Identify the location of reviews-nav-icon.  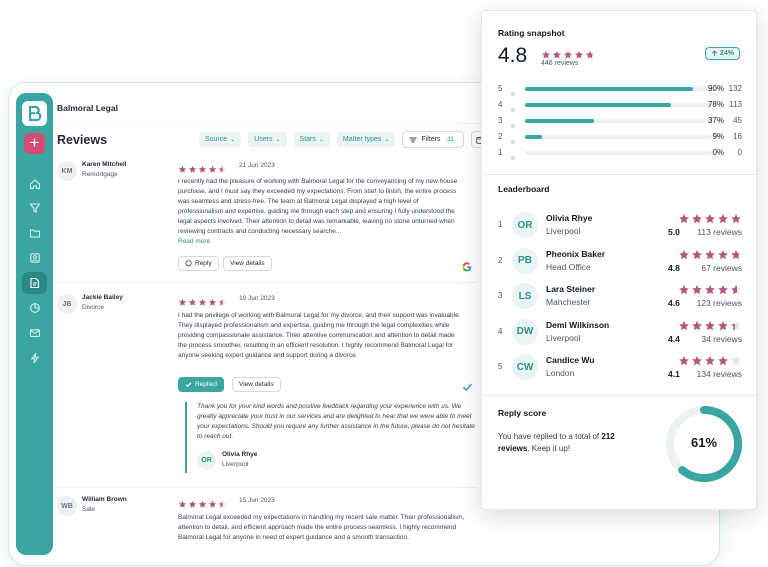
(34, 283).